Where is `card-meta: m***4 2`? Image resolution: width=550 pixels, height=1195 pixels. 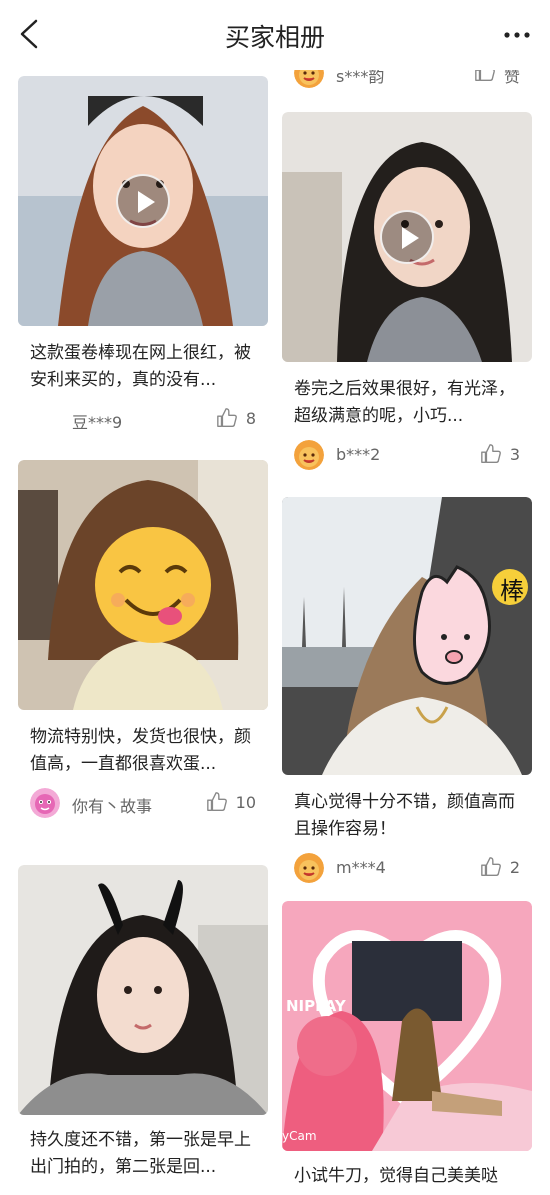 card-meta: m***4 2 is located at coordinates (407, 868).